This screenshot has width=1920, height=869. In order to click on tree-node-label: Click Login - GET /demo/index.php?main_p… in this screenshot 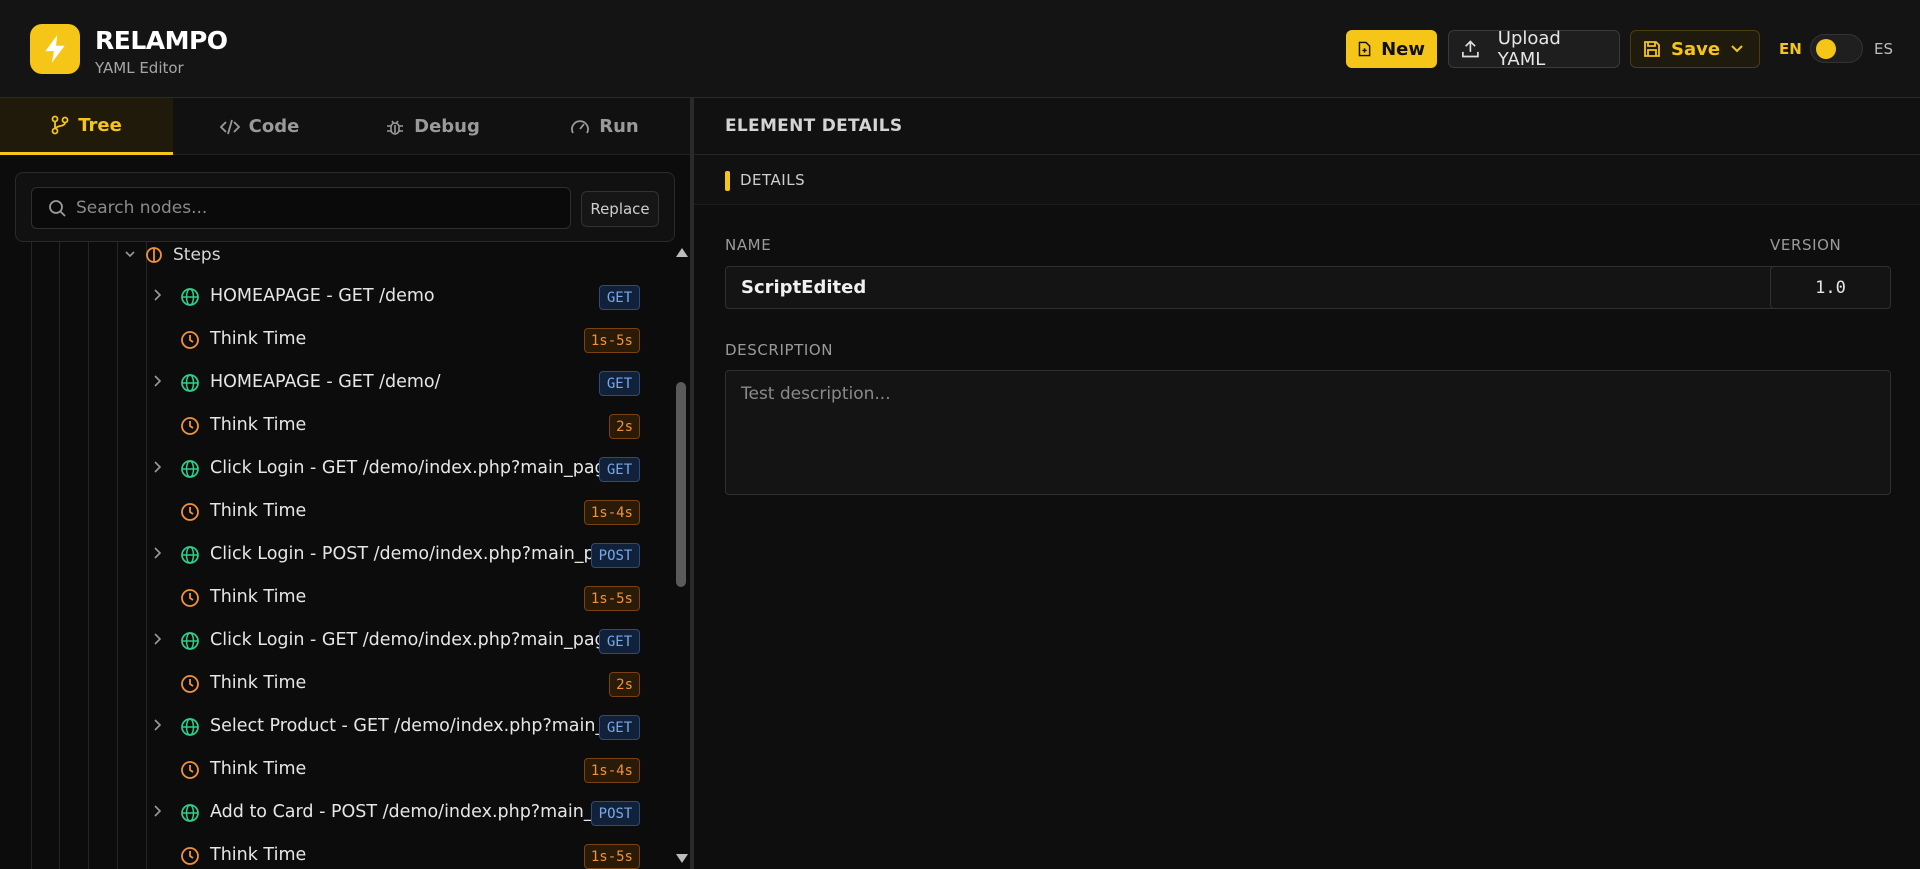, I will do `click(422, 468)`.